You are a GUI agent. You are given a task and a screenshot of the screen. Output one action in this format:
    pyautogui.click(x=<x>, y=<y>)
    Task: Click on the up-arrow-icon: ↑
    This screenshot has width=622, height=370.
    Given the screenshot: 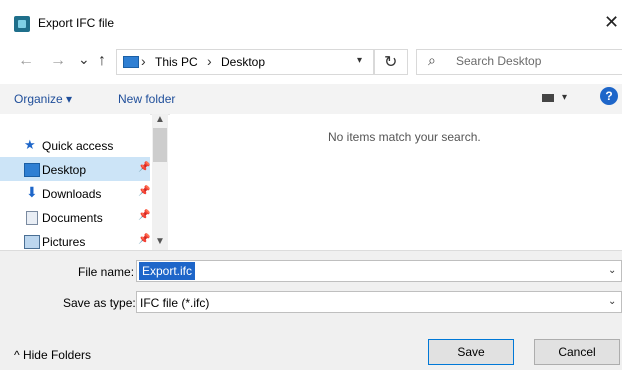 What is the action you would take?
    pyautogui.click(x=102, y=61)
    